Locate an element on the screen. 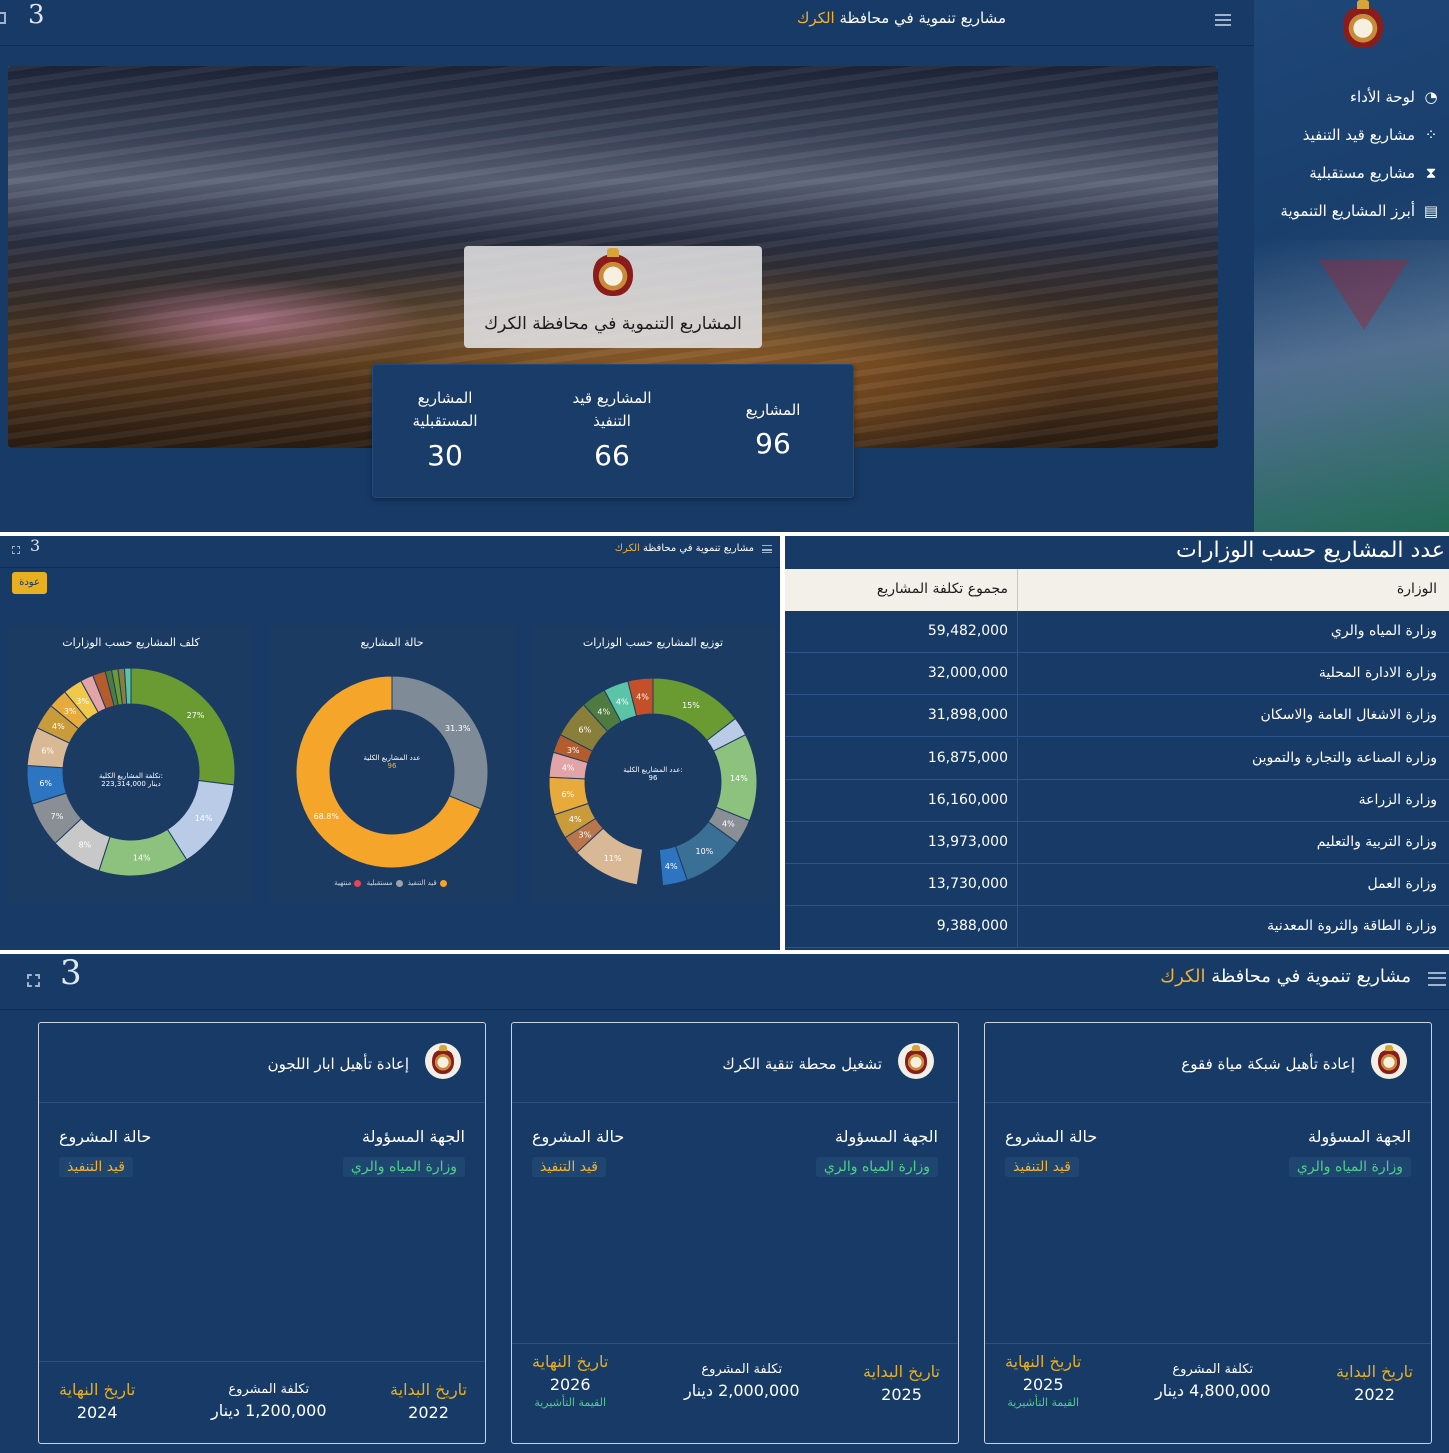 Image resolution: width=1449 pixels, height=1453 pixels. sidebar-item-dashboard: ◔ لوحة الأداء is located at coordinates (1394, 97).